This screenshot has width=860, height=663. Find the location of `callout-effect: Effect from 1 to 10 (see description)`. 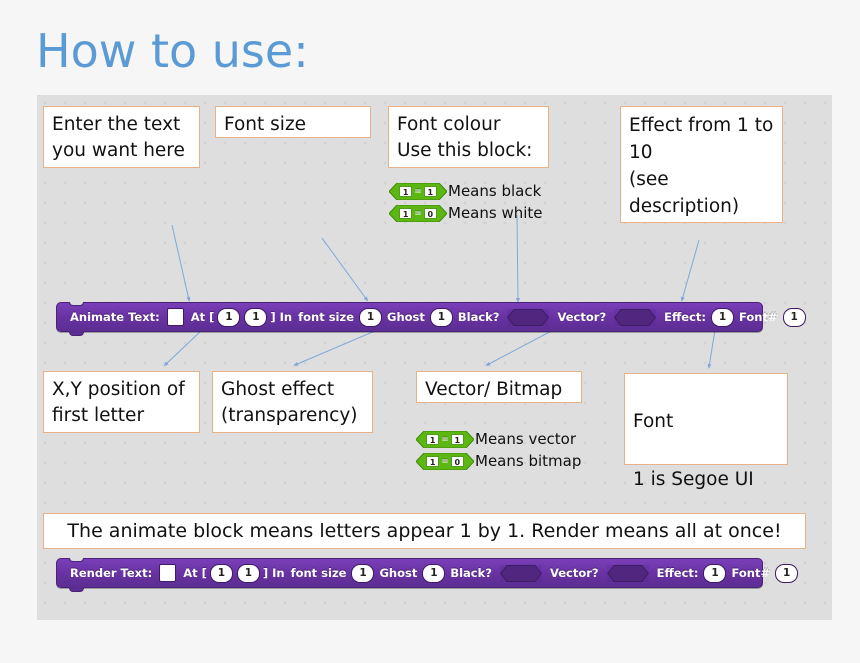

callout-effect: Effect from 1 to 10 (see description) is located at coordinates (701, 164).